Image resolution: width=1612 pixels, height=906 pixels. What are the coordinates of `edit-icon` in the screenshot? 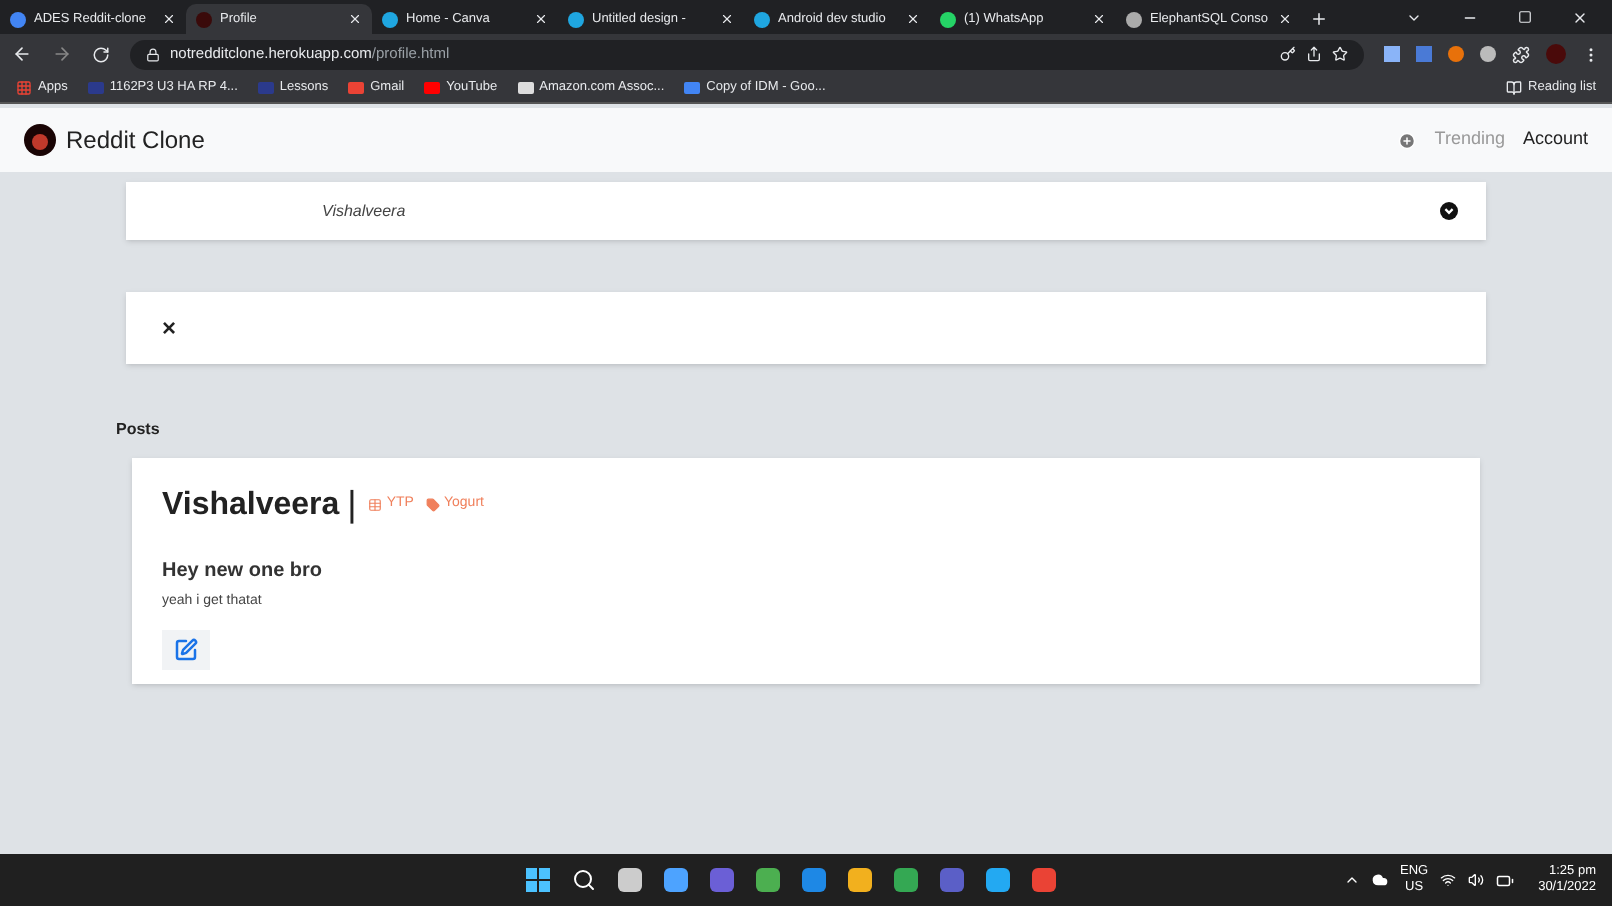 It's located at (186, 649).